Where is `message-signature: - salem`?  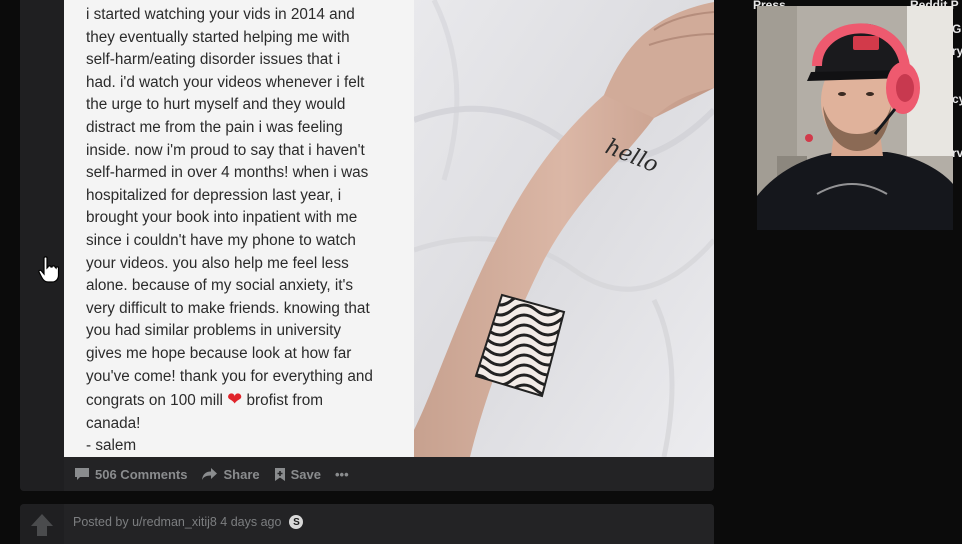
message-signature: - salem is located at coordinates (111, 446).